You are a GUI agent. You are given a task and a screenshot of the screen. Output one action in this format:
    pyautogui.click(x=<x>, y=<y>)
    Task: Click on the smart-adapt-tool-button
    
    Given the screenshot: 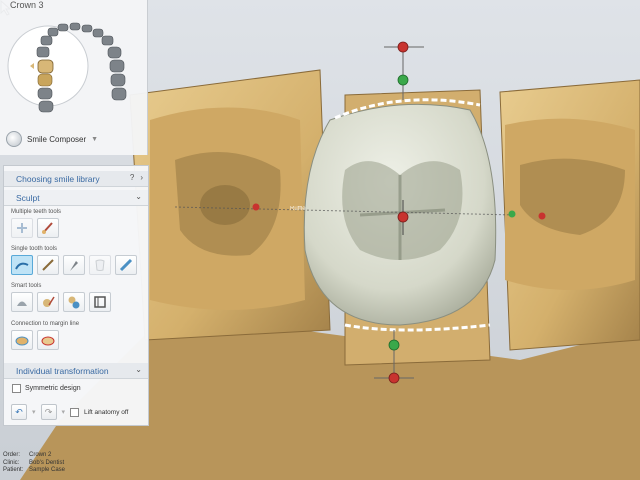 What is the action you would take?
    pyautogui.click(x=48, y=302)
    